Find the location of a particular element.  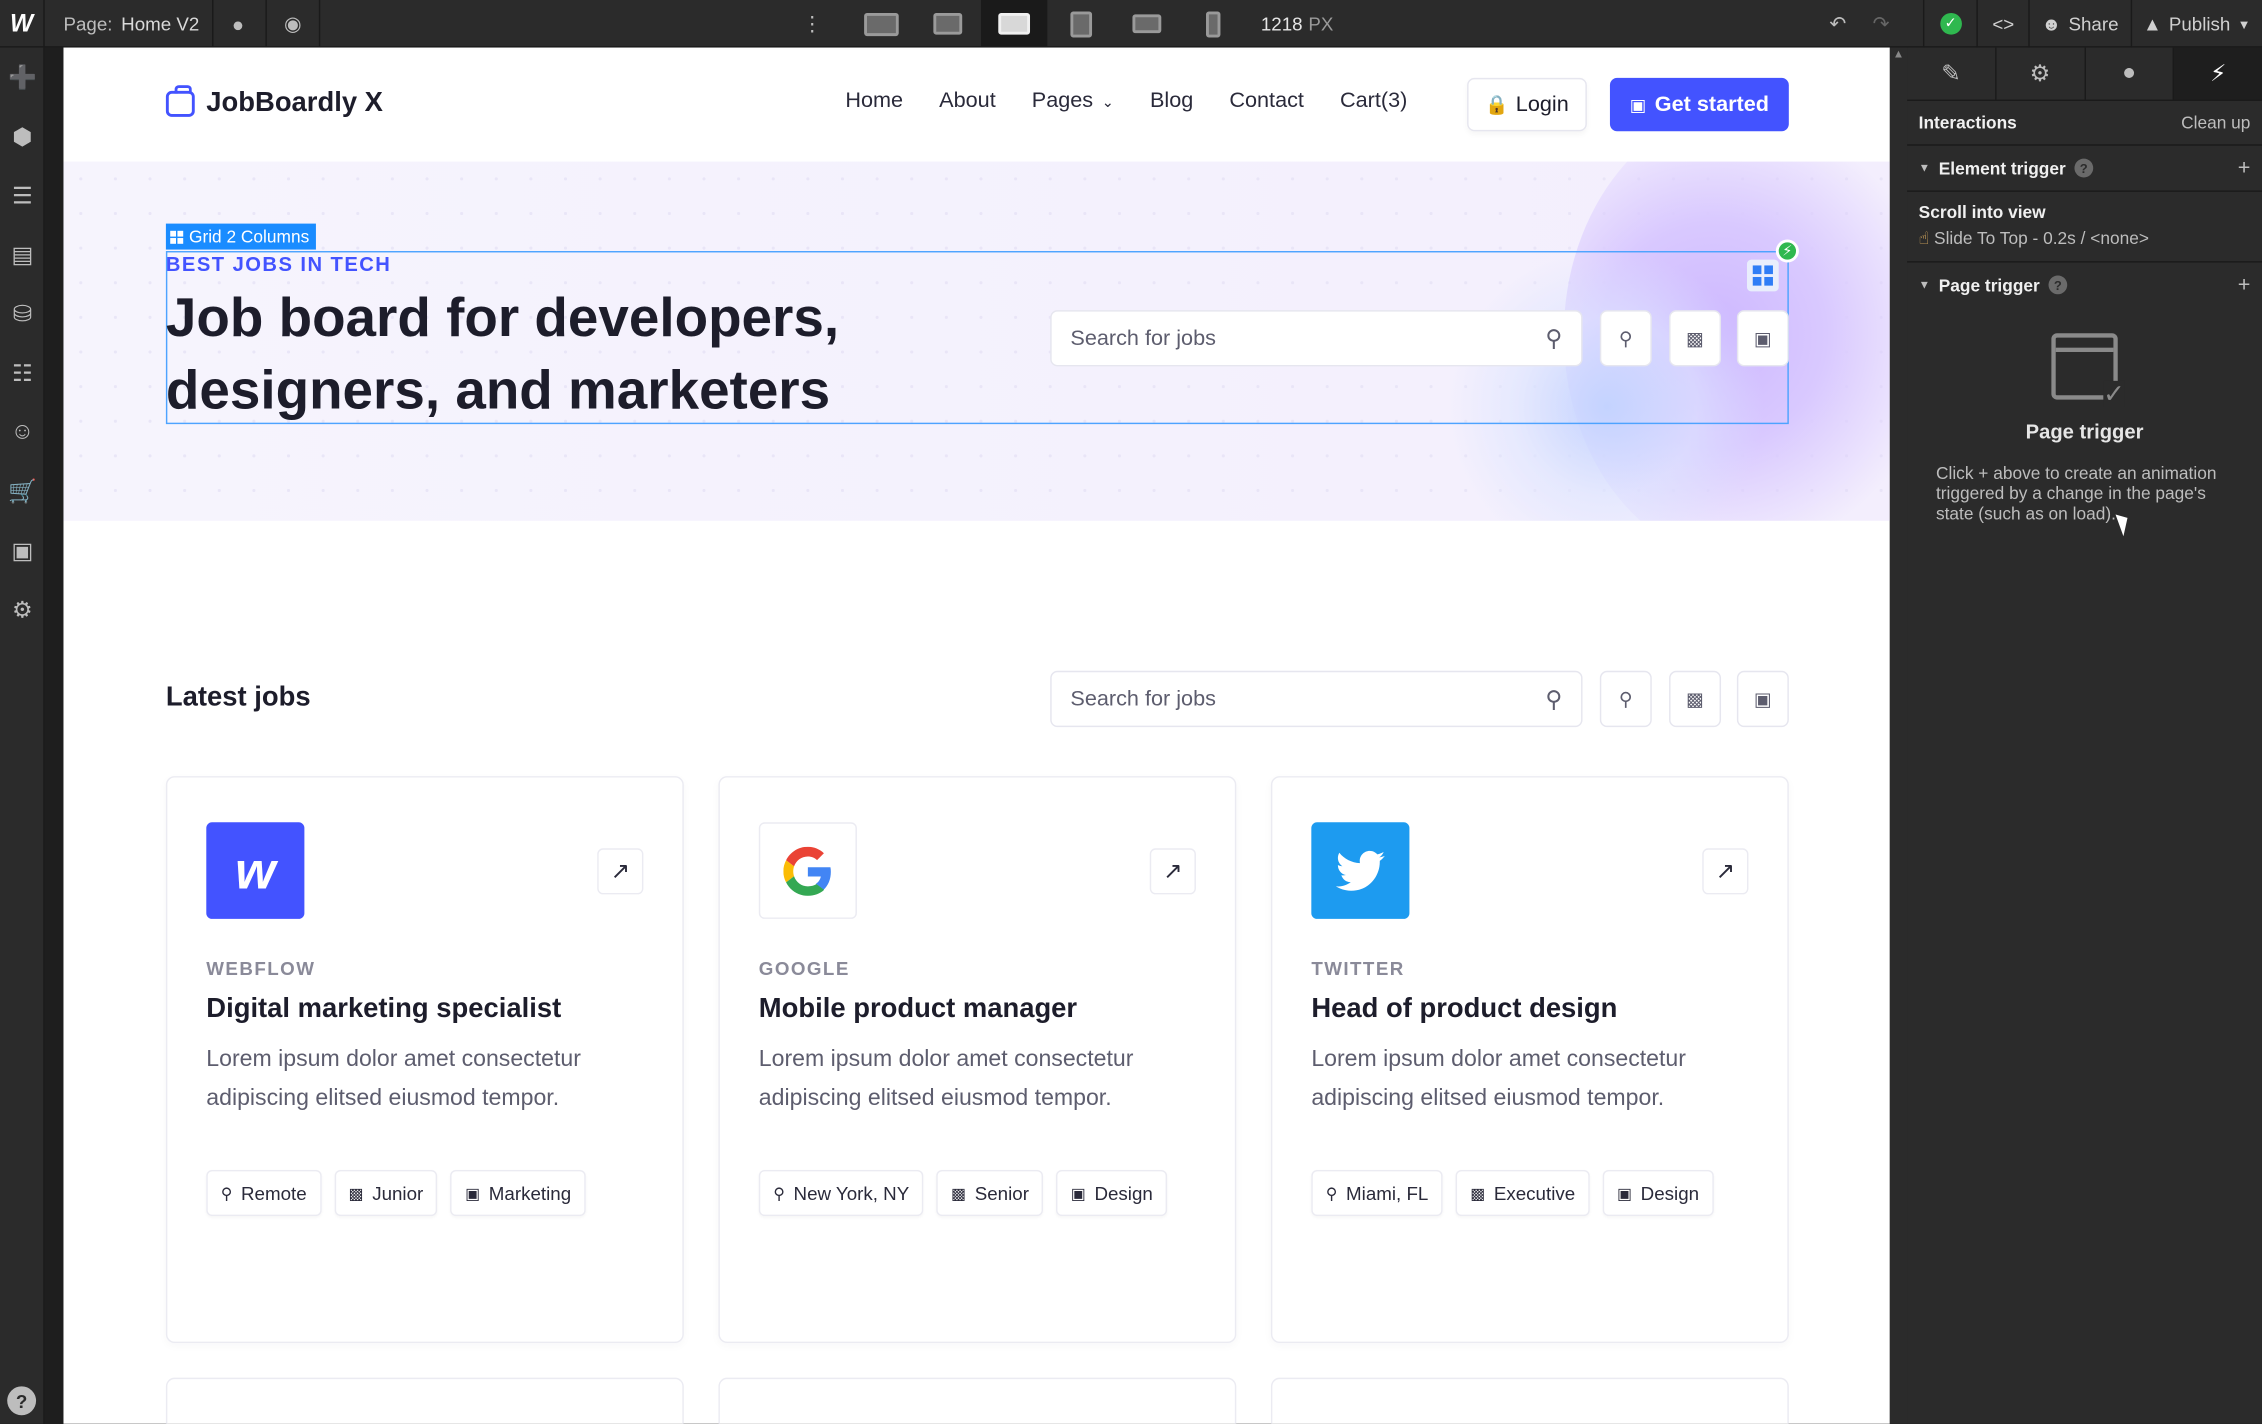

login-button: 🔒 Login is located at coordinates (1527, 104).